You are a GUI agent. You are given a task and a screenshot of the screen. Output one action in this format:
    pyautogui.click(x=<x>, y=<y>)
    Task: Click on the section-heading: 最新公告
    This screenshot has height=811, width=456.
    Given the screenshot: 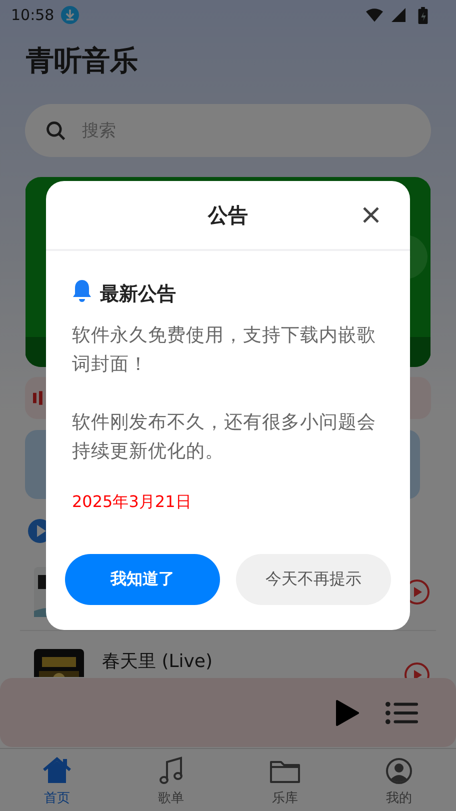 What is the action you would take?
    pyautogui.click(x=138, y=294)
    